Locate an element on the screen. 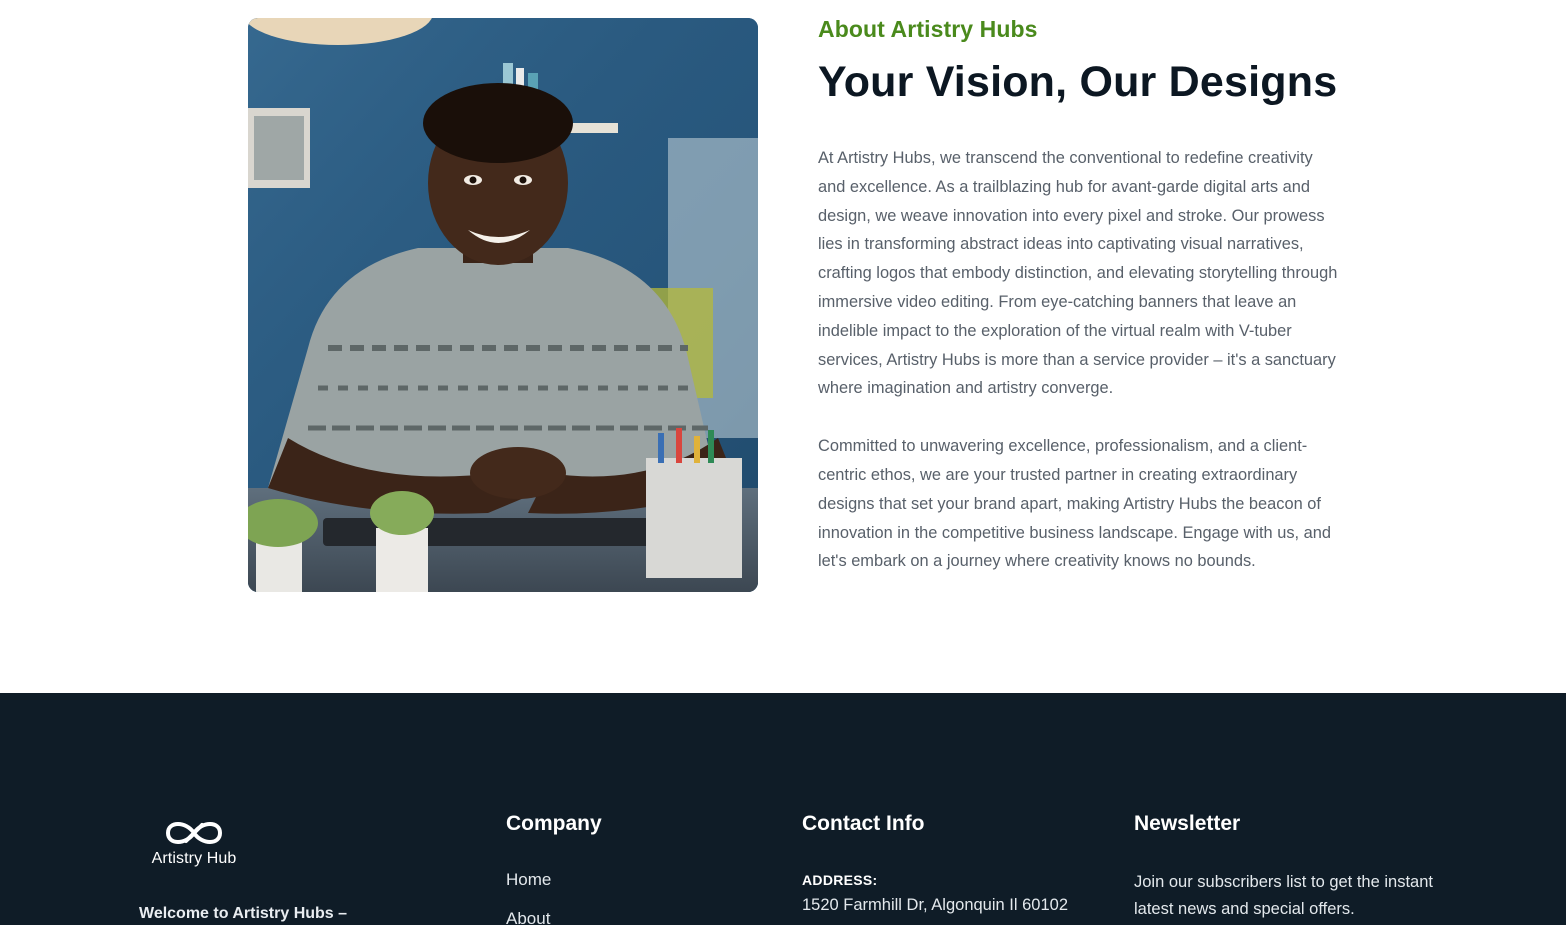 The height and width of the screenshot is (929, 1566). footer-link-home: Home is located at coordinates (528, 880).